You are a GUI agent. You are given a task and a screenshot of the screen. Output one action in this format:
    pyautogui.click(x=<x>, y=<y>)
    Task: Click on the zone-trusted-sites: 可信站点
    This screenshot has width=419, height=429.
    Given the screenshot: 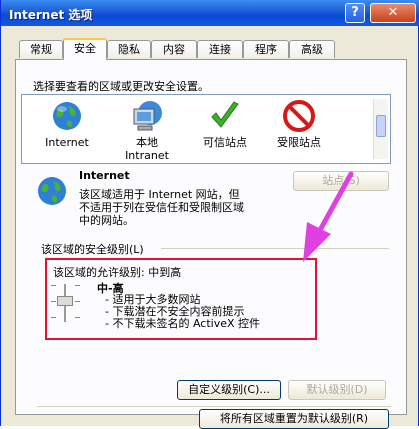 What is the action you would take?
    pyautogui.click(x=225, y=124)
    